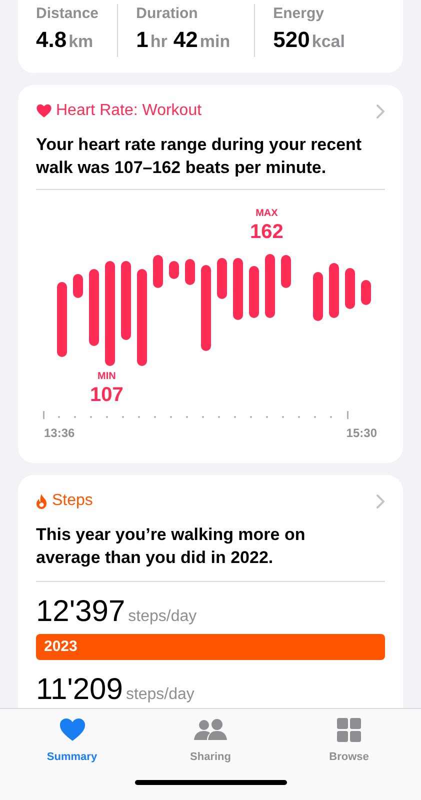 The image size is (421, 800). Describe the element at coordinates (72, 501) in the screenshot. I see `card-title: Steps` at that location.